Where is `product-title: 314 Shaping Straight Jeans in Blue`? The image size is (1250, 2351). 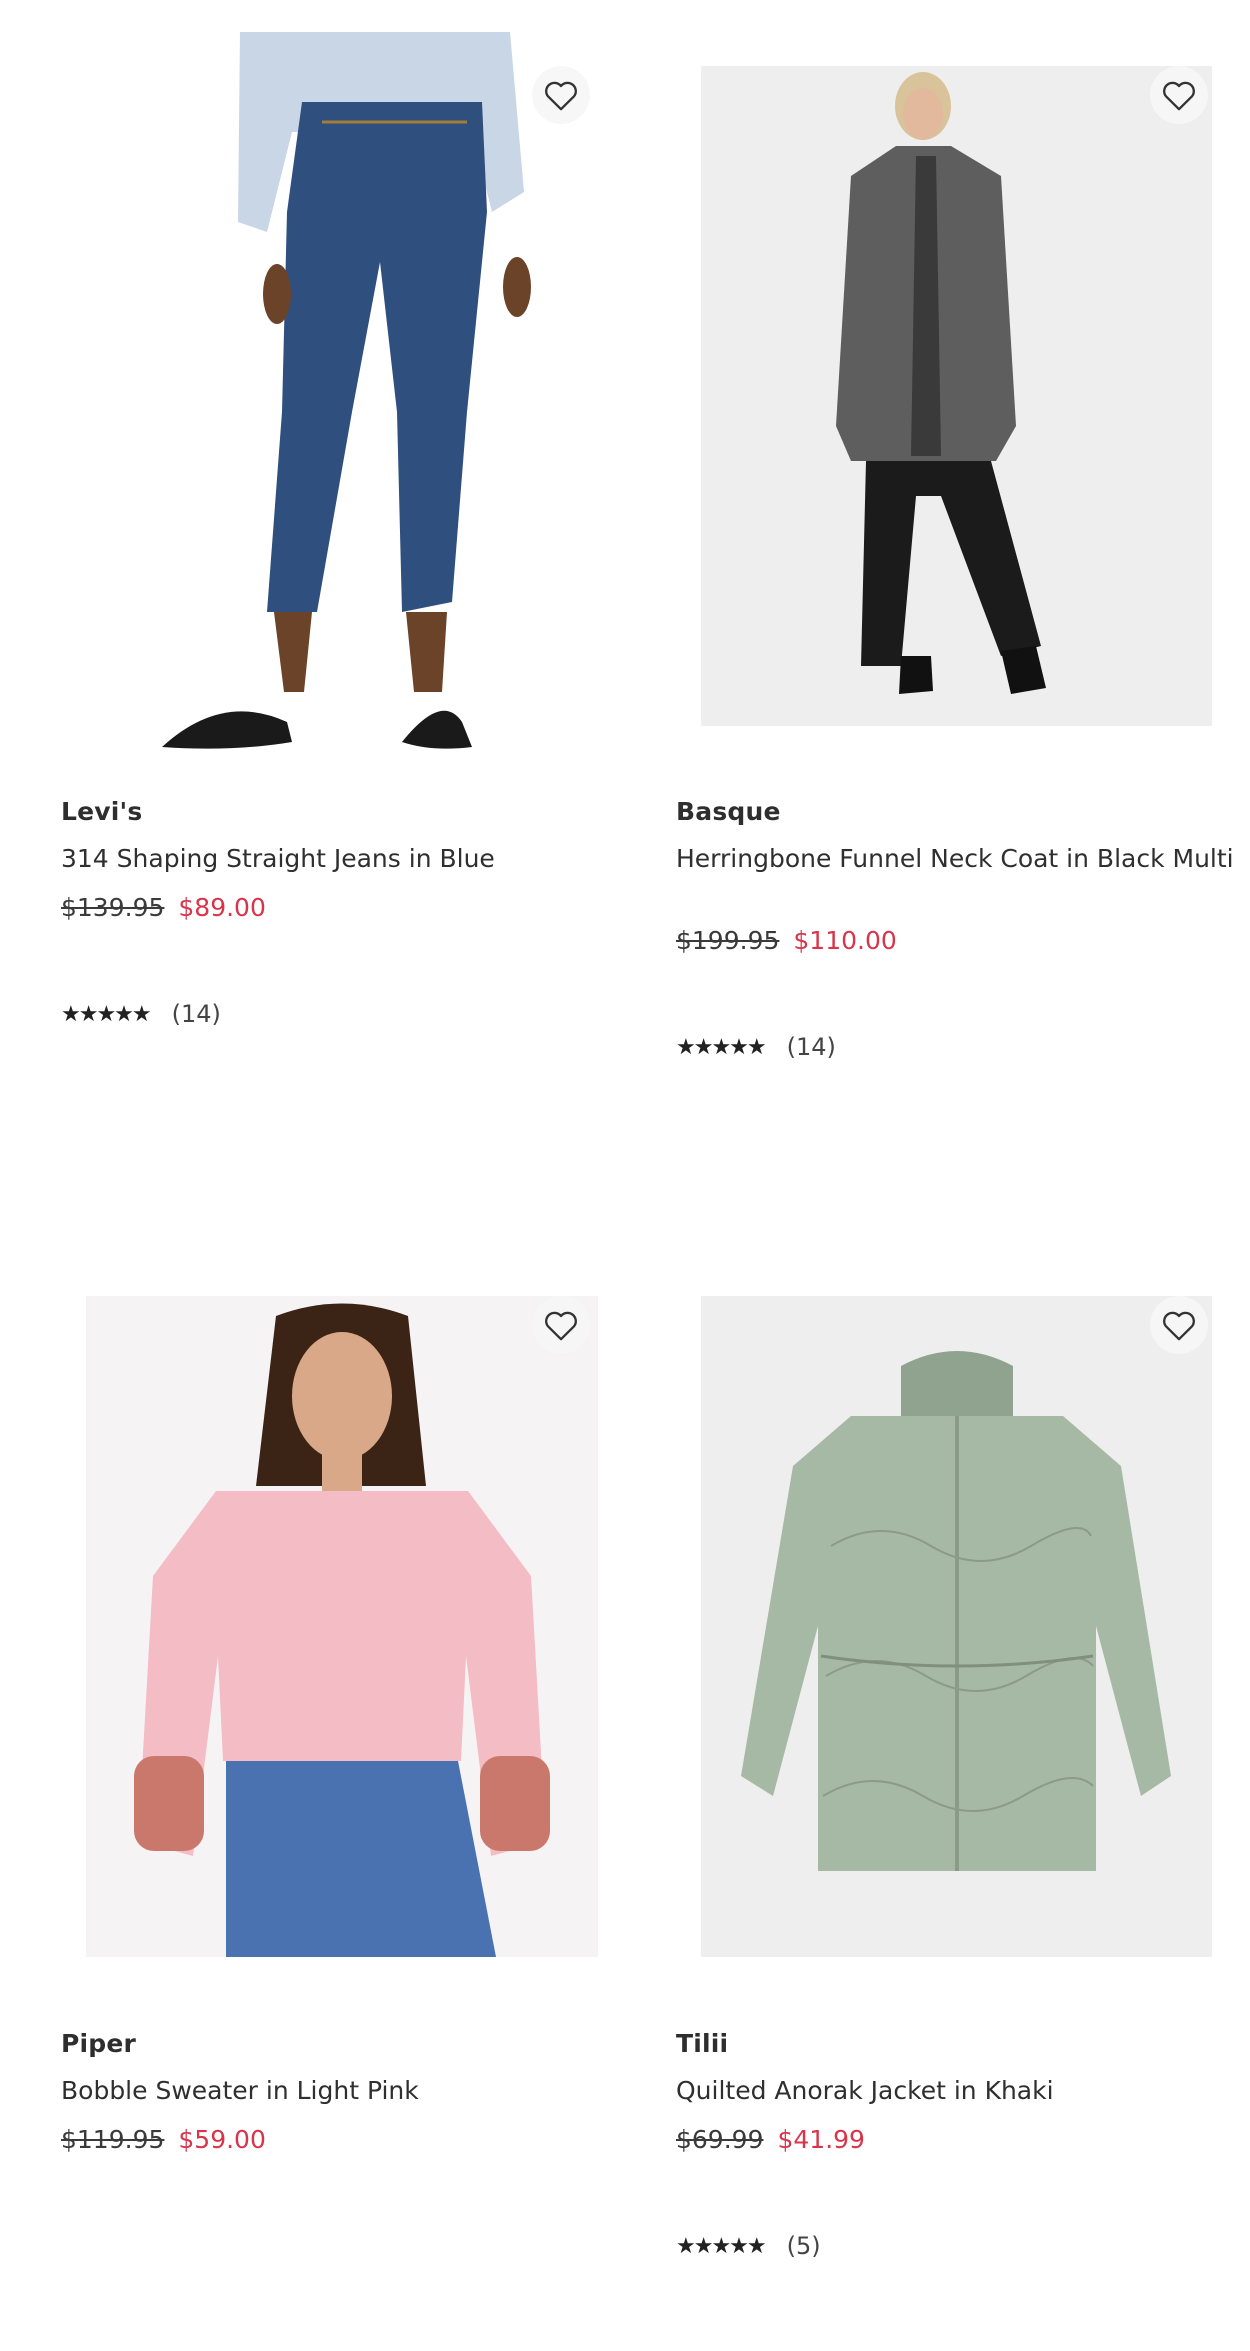
product-title: 314 Shaping Straight Jeans in Blue is located at coordinates (341, 858).